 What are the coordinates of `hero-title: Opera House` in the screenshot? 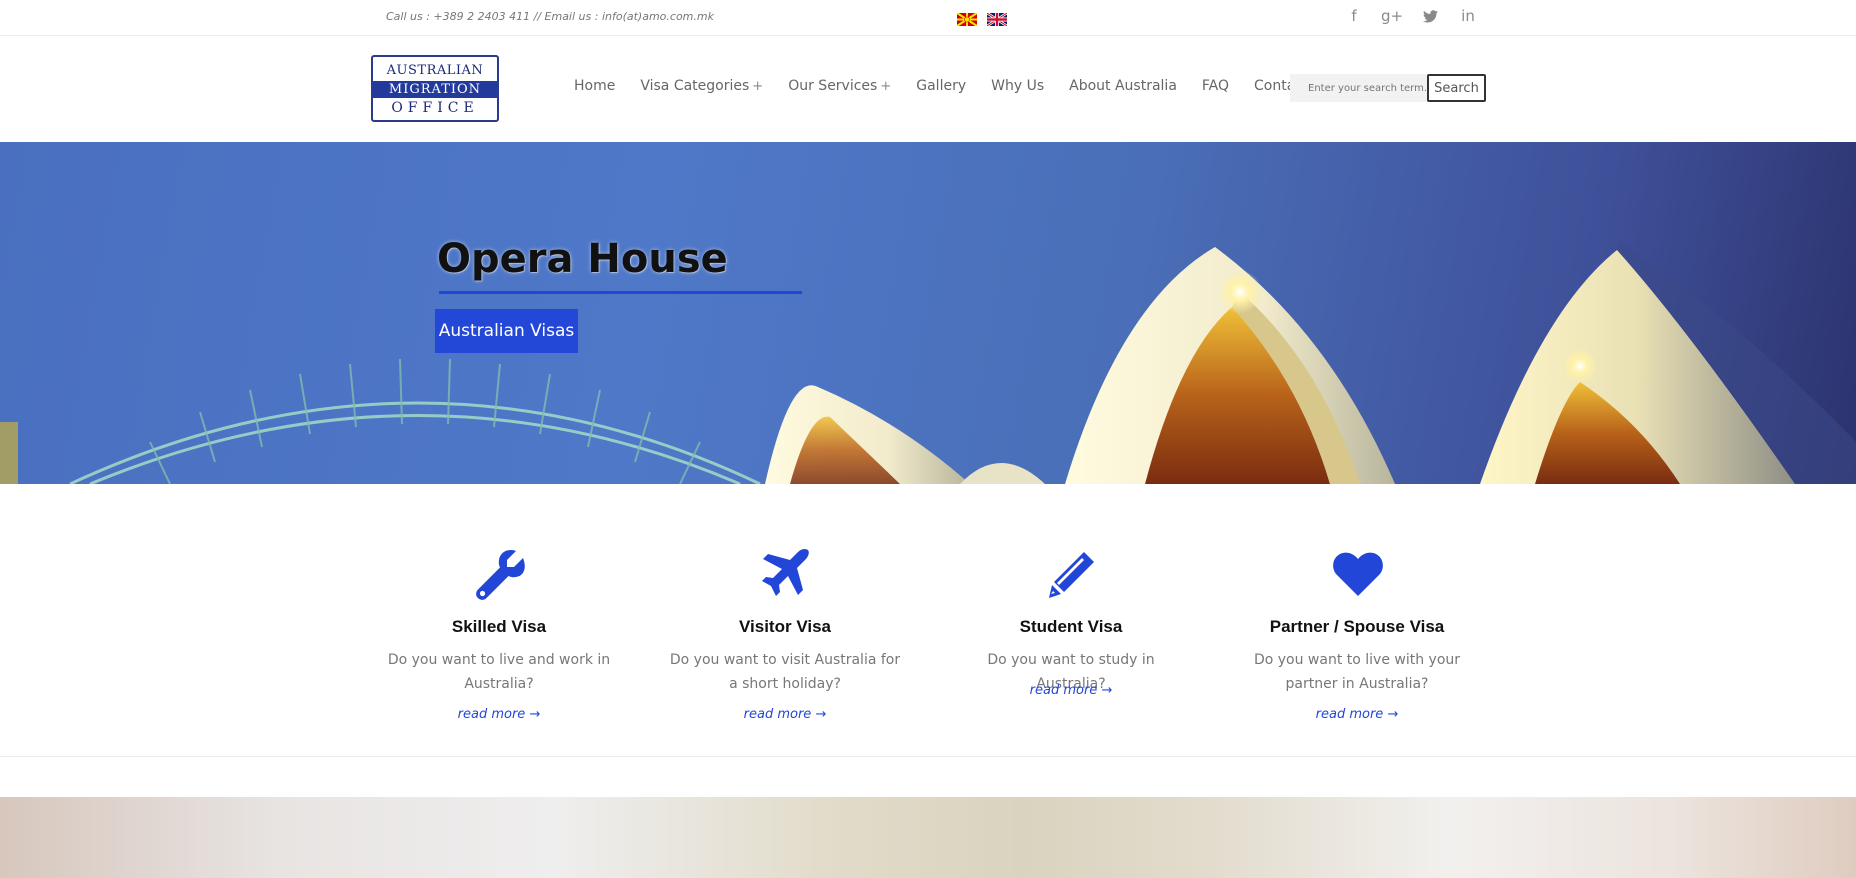 It's located at (582, 259).